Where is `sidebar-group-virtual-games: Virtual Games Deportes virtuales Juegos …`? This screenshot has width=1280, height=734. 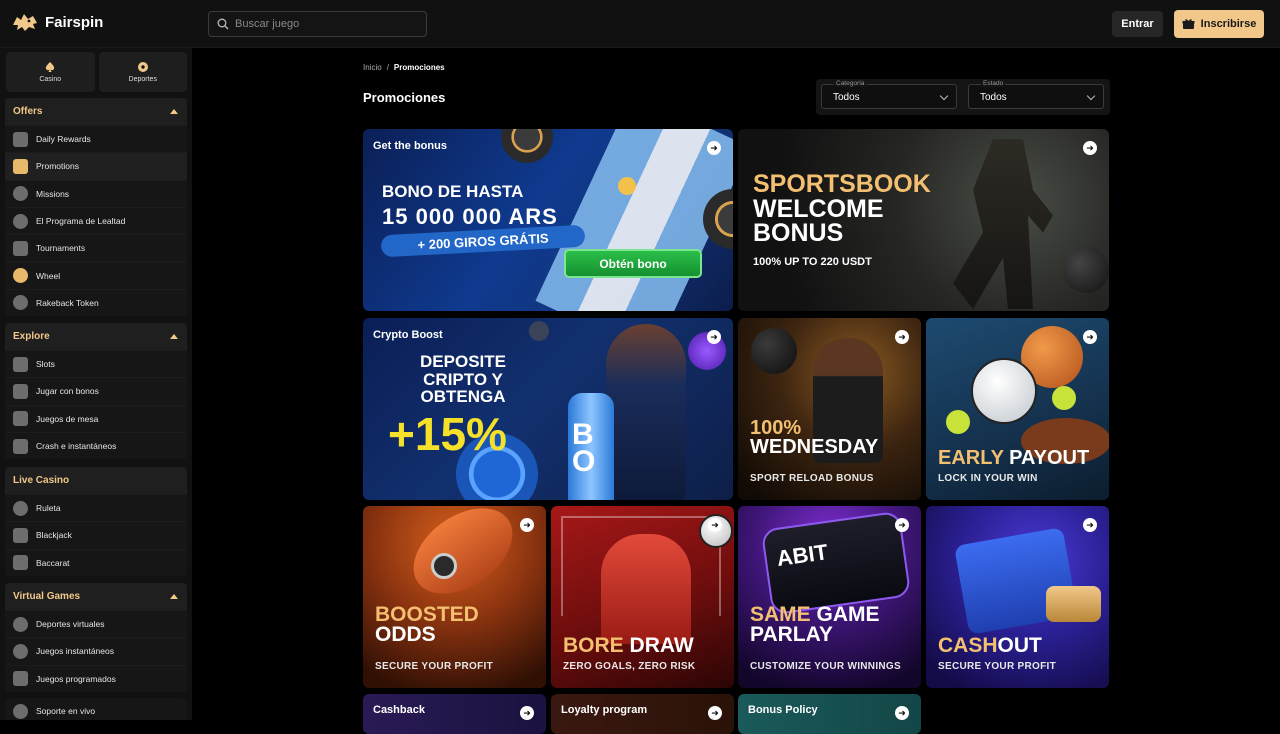
sidebar-group-virtual-games: Virtual Games Deportes virtuales Juegos … is located at coordinates (96, 637).